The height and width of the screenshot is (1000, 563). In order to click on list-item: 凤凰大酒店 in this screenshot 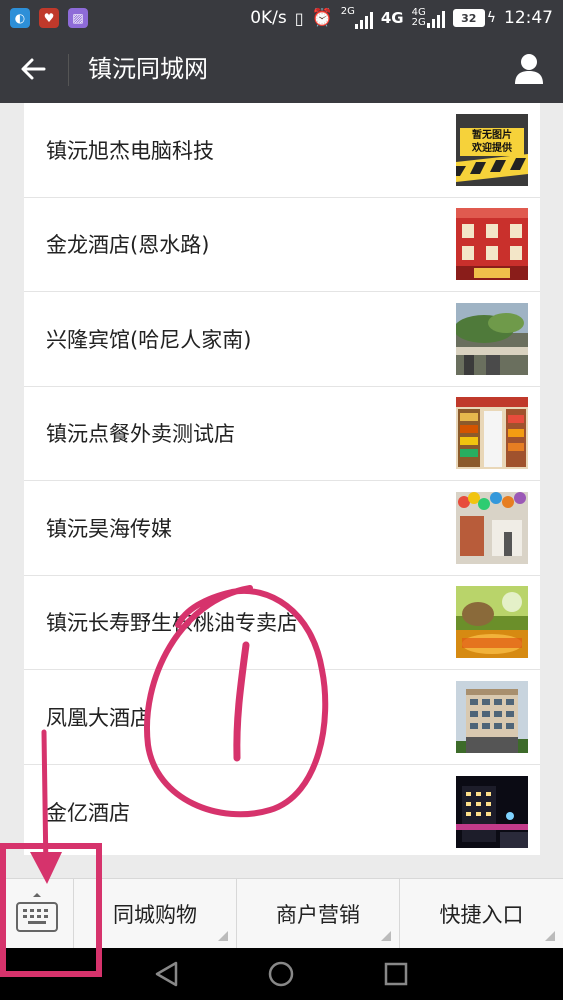, I will do `click(282, 717)`.